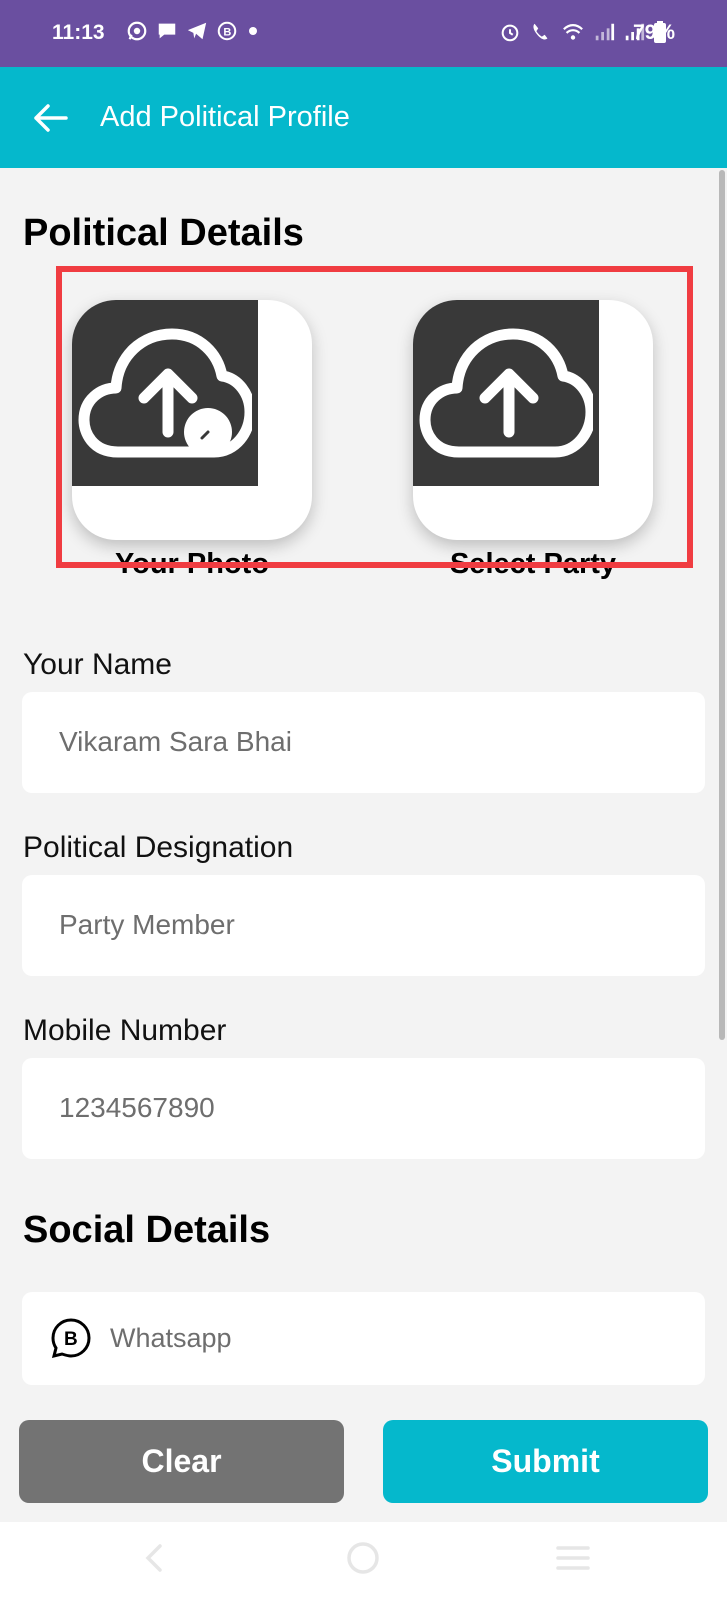  What do you see at coordinates (253, 33) in the screenshot?
I see `dot-icon` at bounding box center [253, 33].